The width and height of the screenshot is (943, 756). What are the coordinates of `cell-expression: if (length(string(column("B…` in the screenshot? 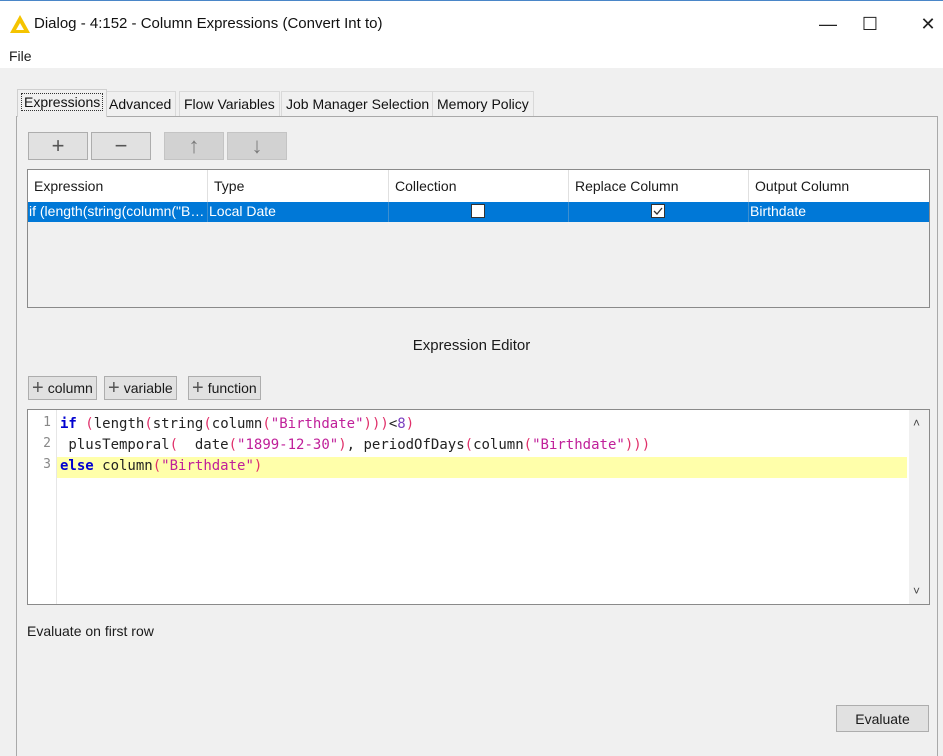 It's located at (118, 212).